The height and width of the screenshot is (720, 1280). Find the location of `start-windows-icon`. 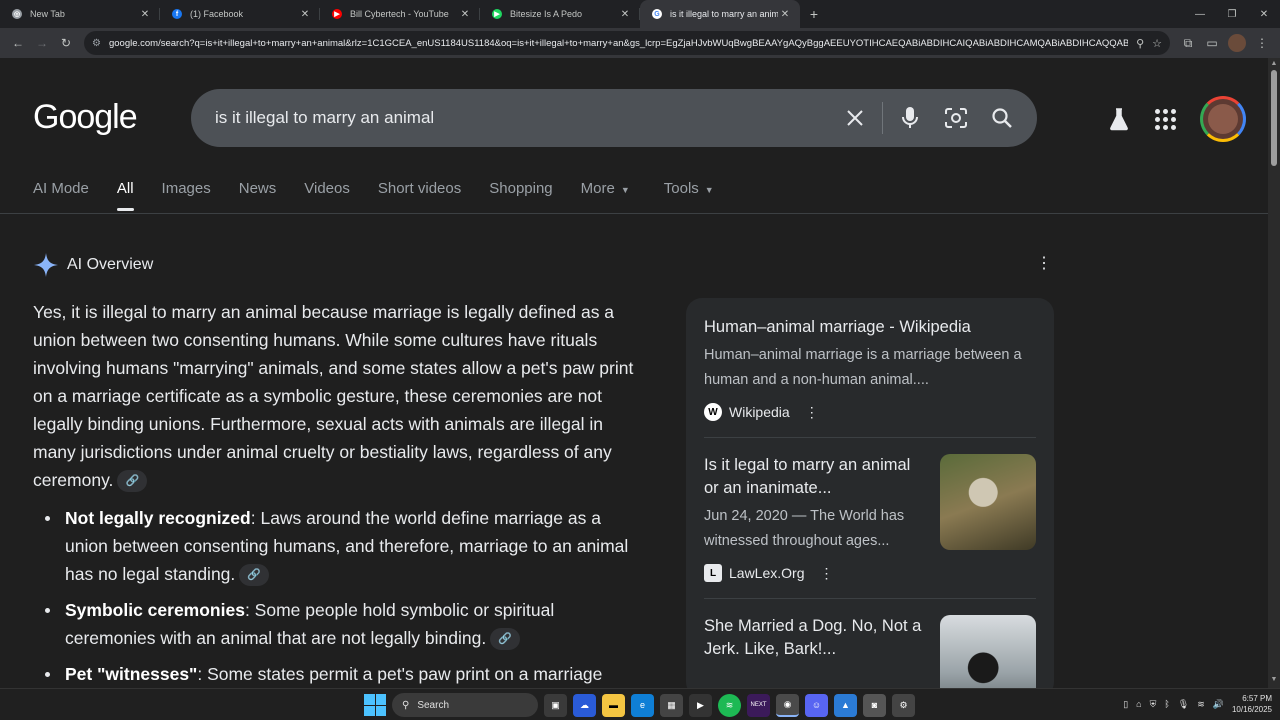

start-windows-icon is located at coordinates (375, 705).